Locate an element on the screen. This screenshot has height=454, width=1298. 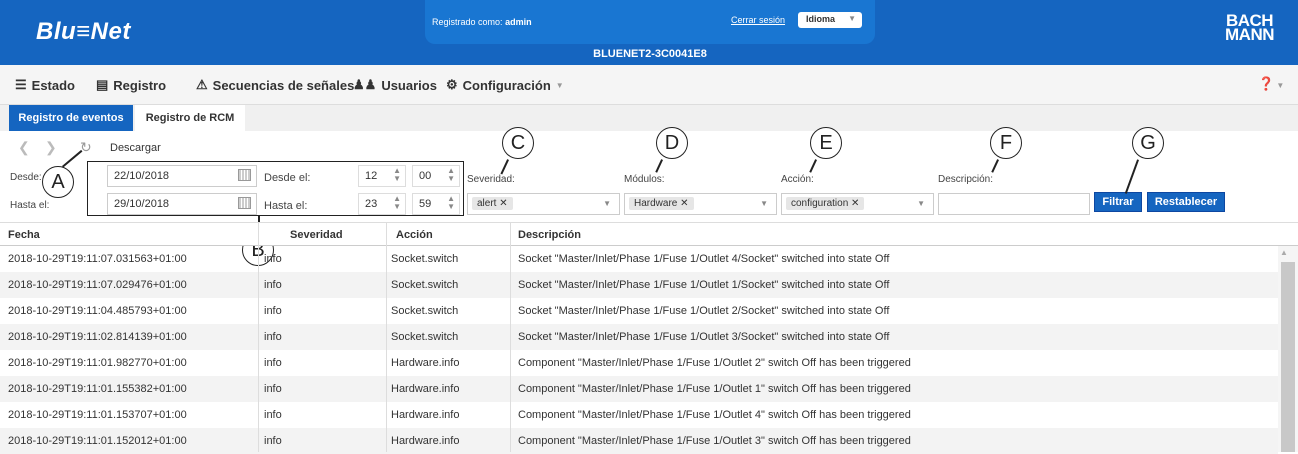
modules-label: Módulos: is located at coordinates (644, 179).